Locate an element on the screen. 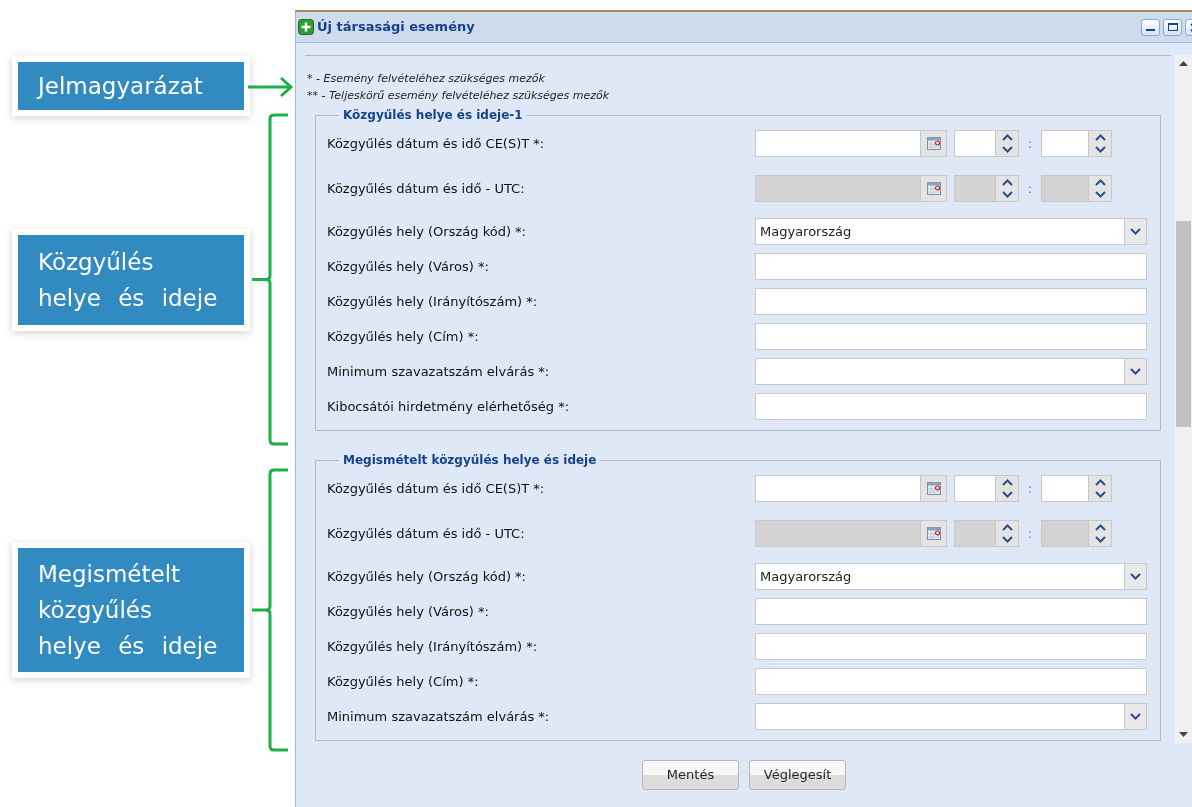 This screenshot has height=807, width=1192. section-title: Megismételt közgyűlés helye és ideje is located at coordinates (470, 460).